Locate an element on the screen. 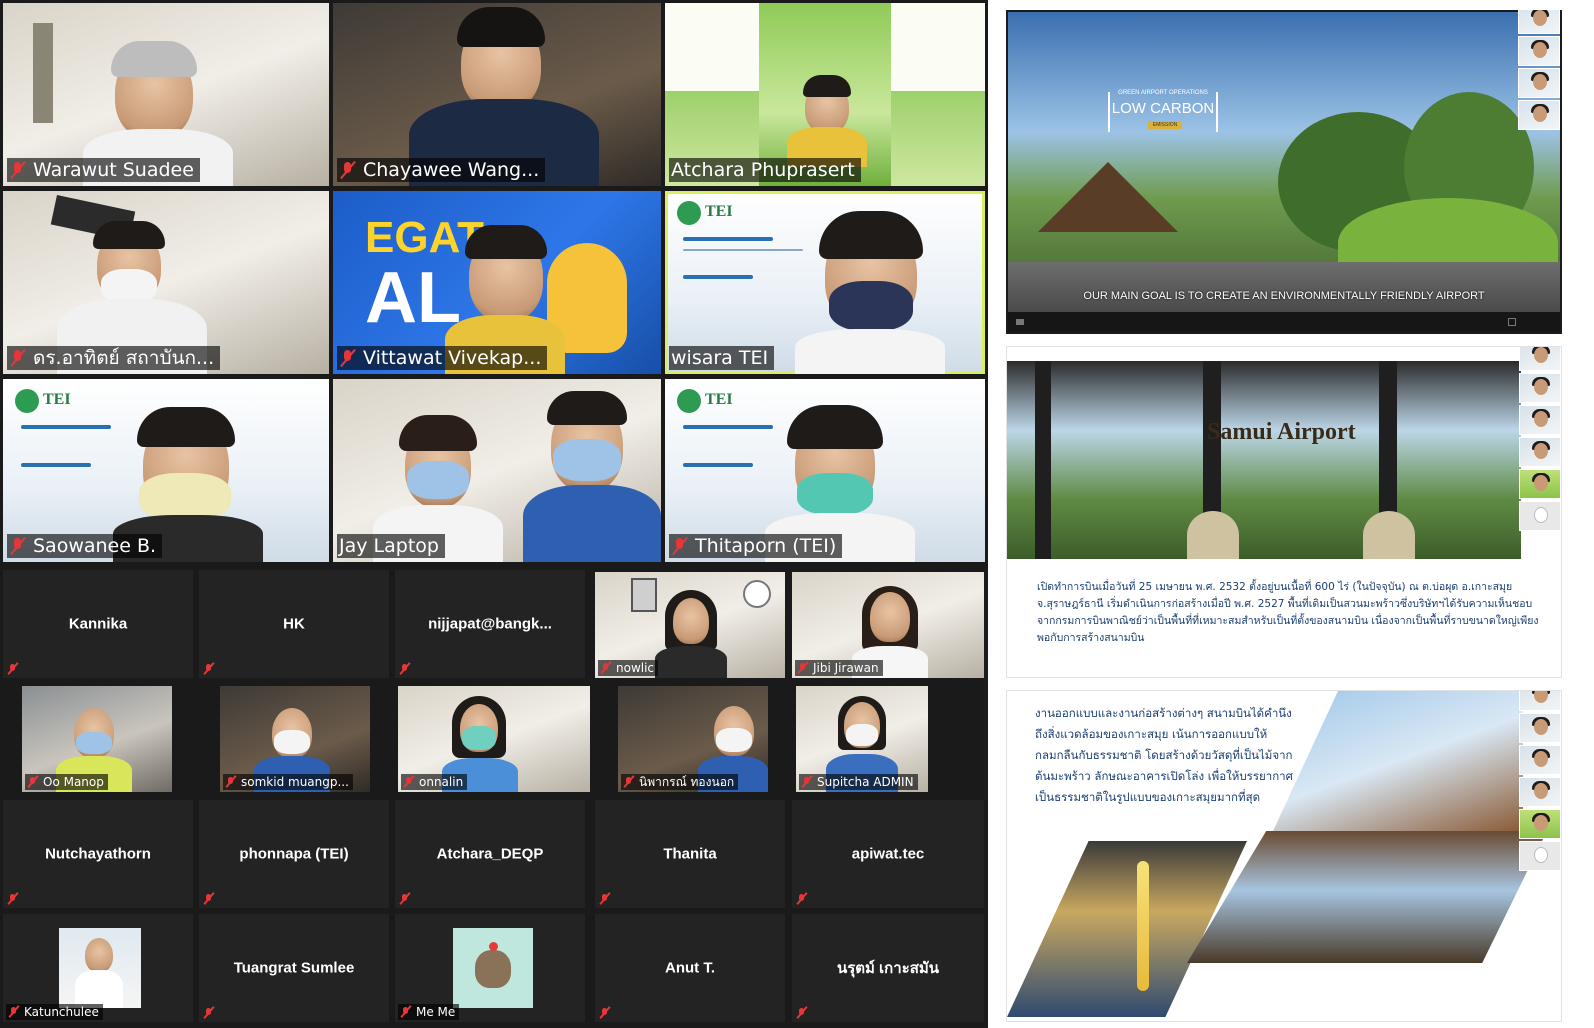 The width and height of the screenshot is (1594, 1028). play-icon is located at coordinates (1020, 322).